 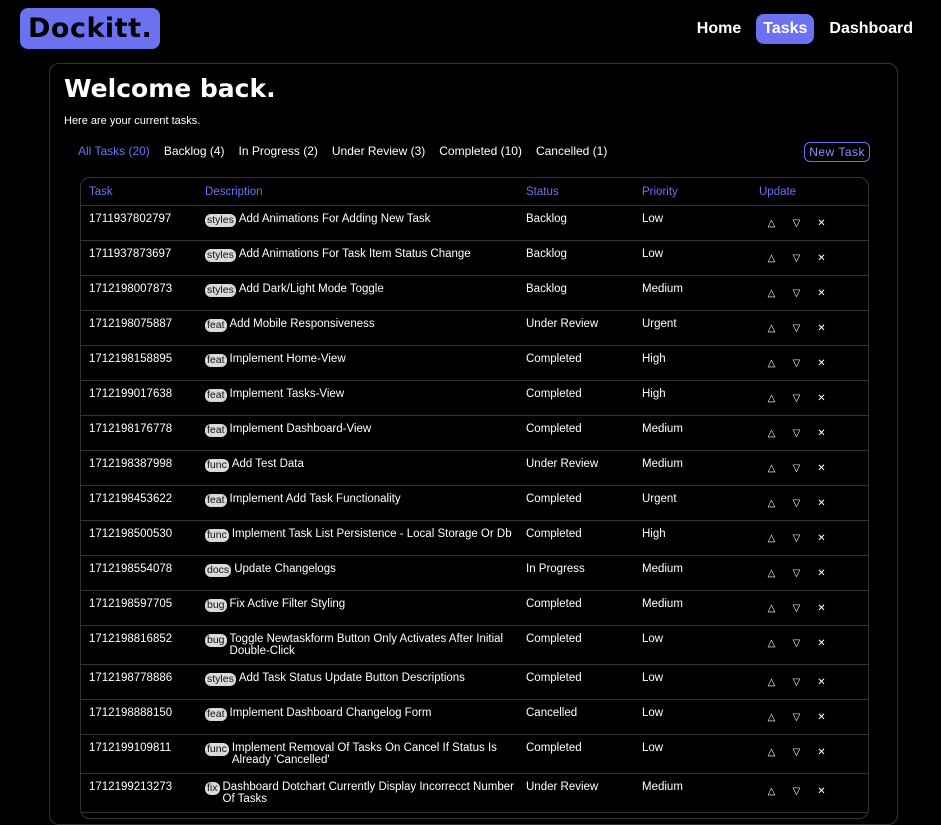 What do you see at coordinates (357, 503) in the screenshot?
I see `task-description: feat Implement Add Task Functionality` at bounding box center [357, 503].